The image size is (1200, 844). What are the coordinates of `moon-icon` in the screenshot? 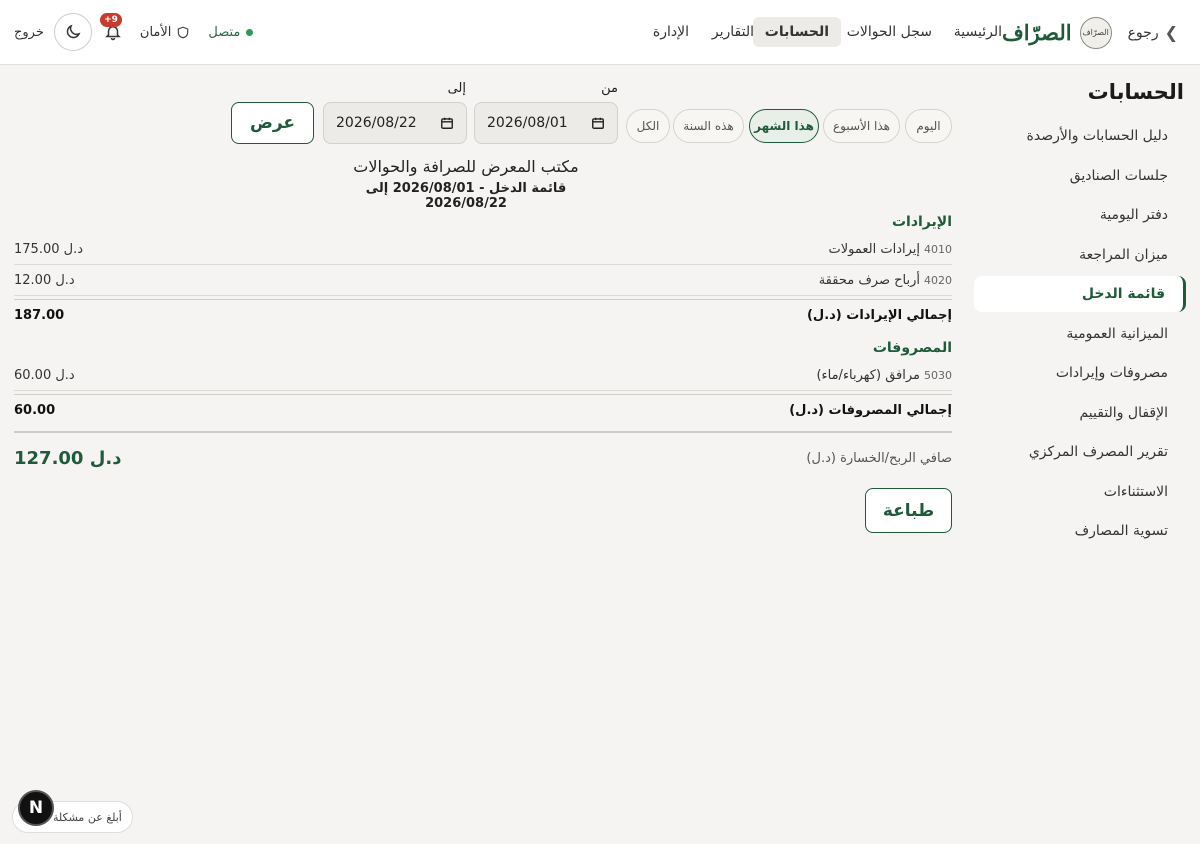 It's located at (73, 31).